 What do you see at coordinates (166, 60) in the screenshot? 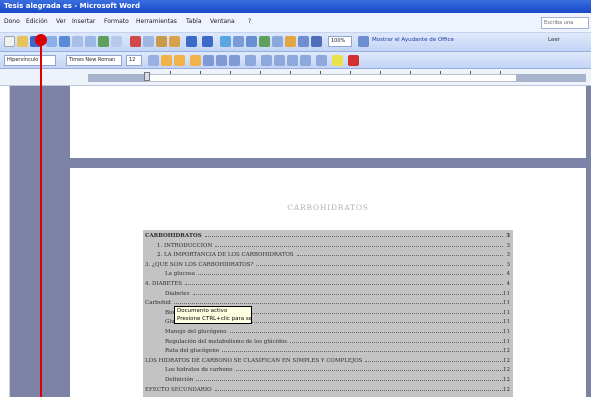
I see `italic-icon` at bounding box center [166, 60].